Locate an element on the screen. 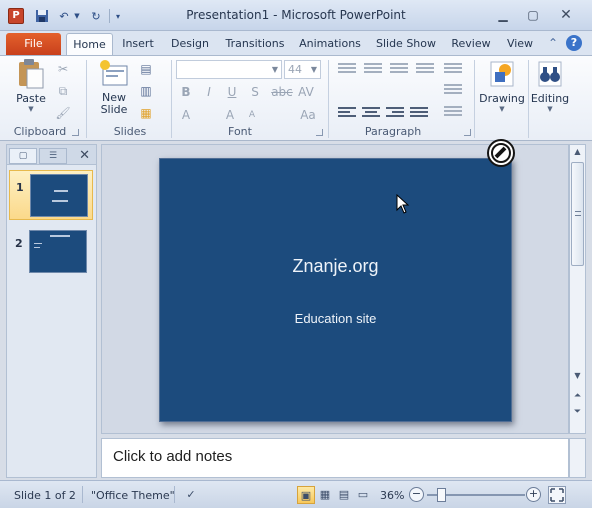 Image resolution: width=592 pixels, height=508 pixels. shrink-font-icon: A is located at coordinates (252, 115).